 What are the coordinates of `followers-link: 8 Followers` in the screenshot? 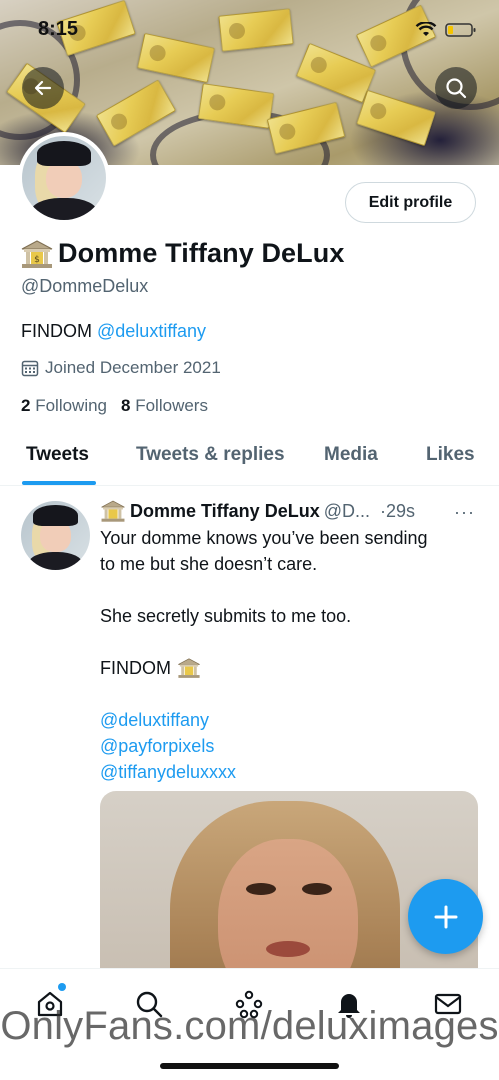 It's located at (164, 406).